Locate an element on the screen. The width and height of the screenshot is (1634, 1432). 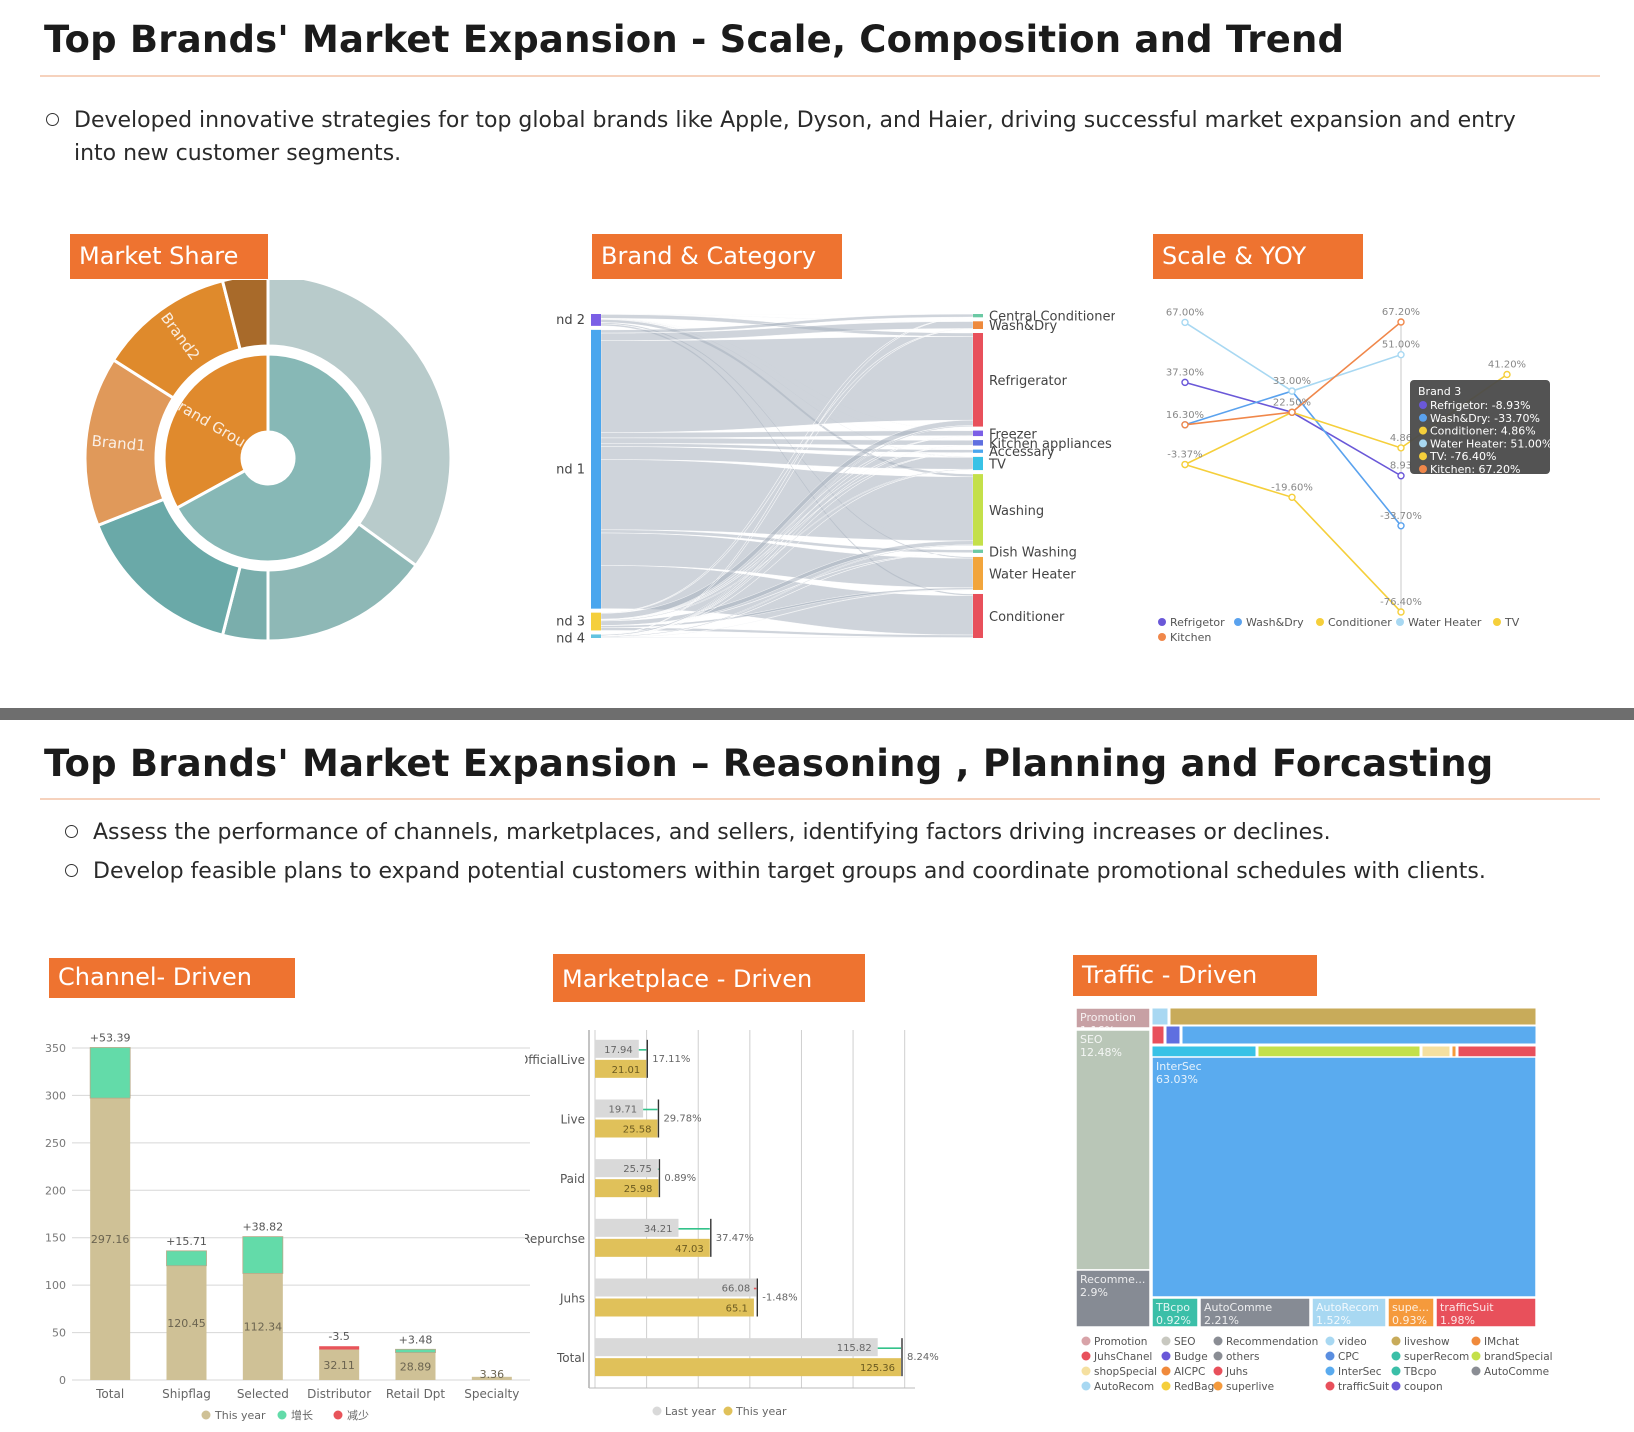
line-point-label: -19.60% is located at coordinates (1292, 487).